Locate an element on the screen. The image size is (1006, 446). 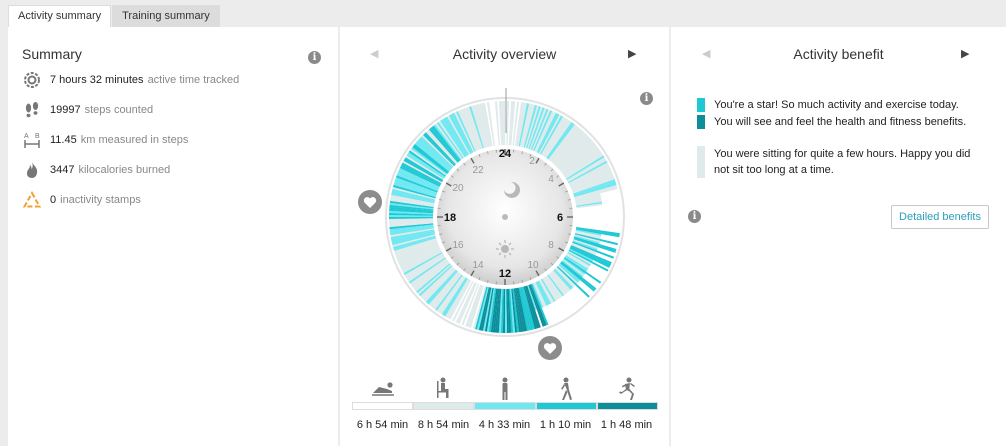
duration-low: 4 h 33 min is located at coordinates (504, 425).